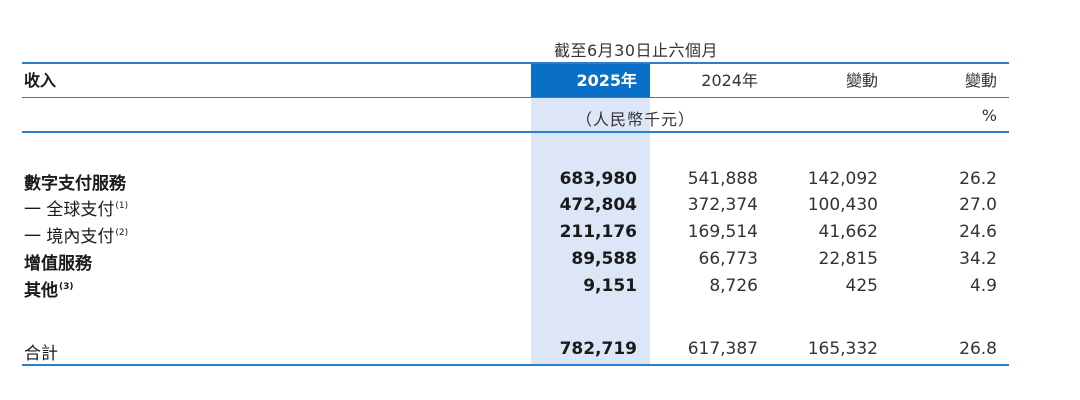 This screenshot has height=400, width=1080. Describe the element at coordinates (604, 259) in the screenshot. I see `cell-2025: 89,588` at that location.